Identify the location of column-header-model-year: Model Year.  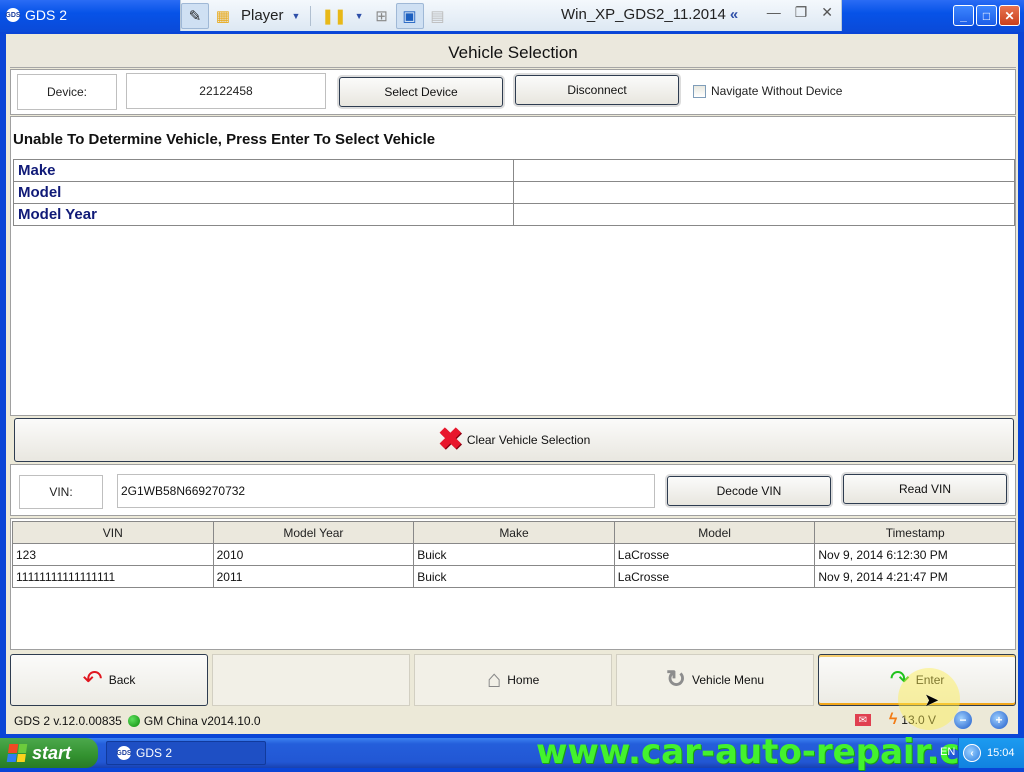
(313, 532).